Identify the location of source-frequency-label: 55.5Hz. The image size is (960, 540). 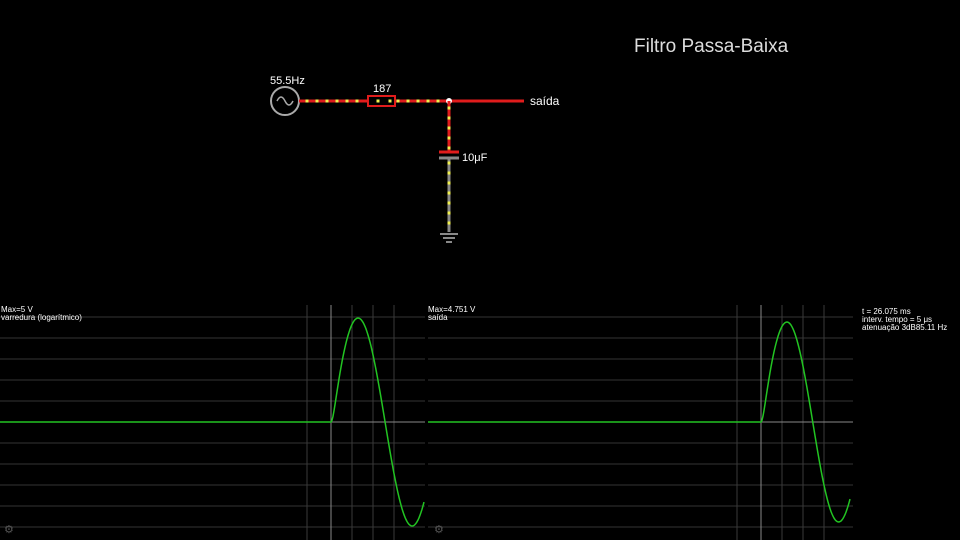
(287, 81).